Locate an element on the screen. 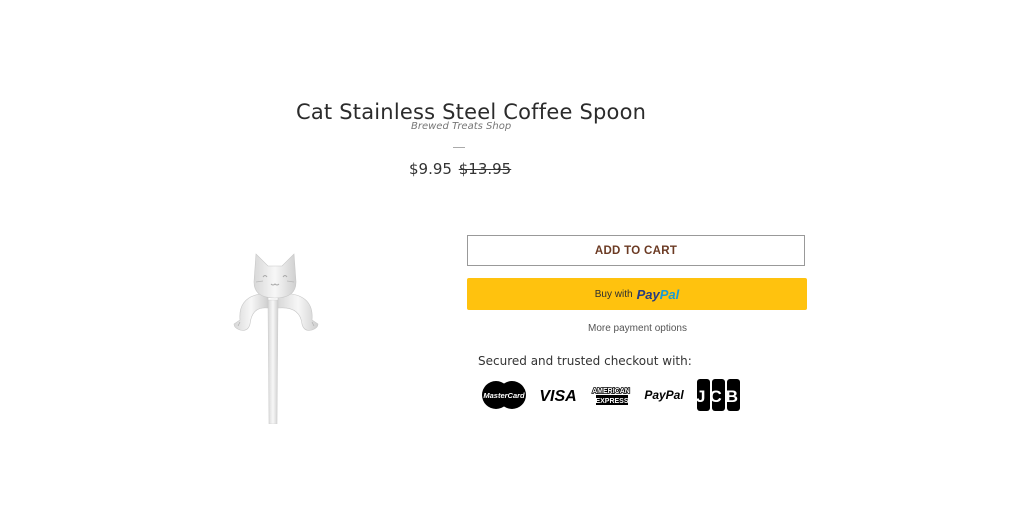 The image size is (1024, 523). mastercard-icon: MasterCard is located at coordinates (504, 395).